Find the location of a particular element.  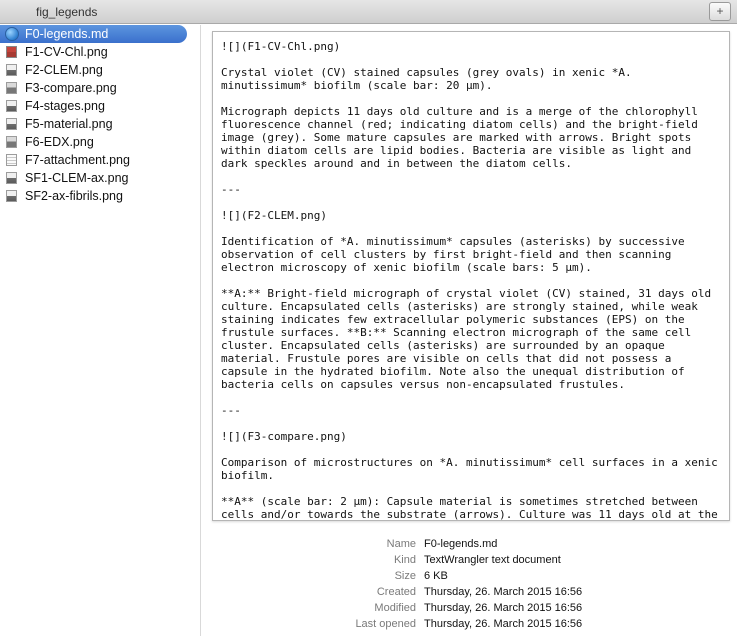

file-name: SF1-CLEM-ax.png is located at coordinates (77, 178).